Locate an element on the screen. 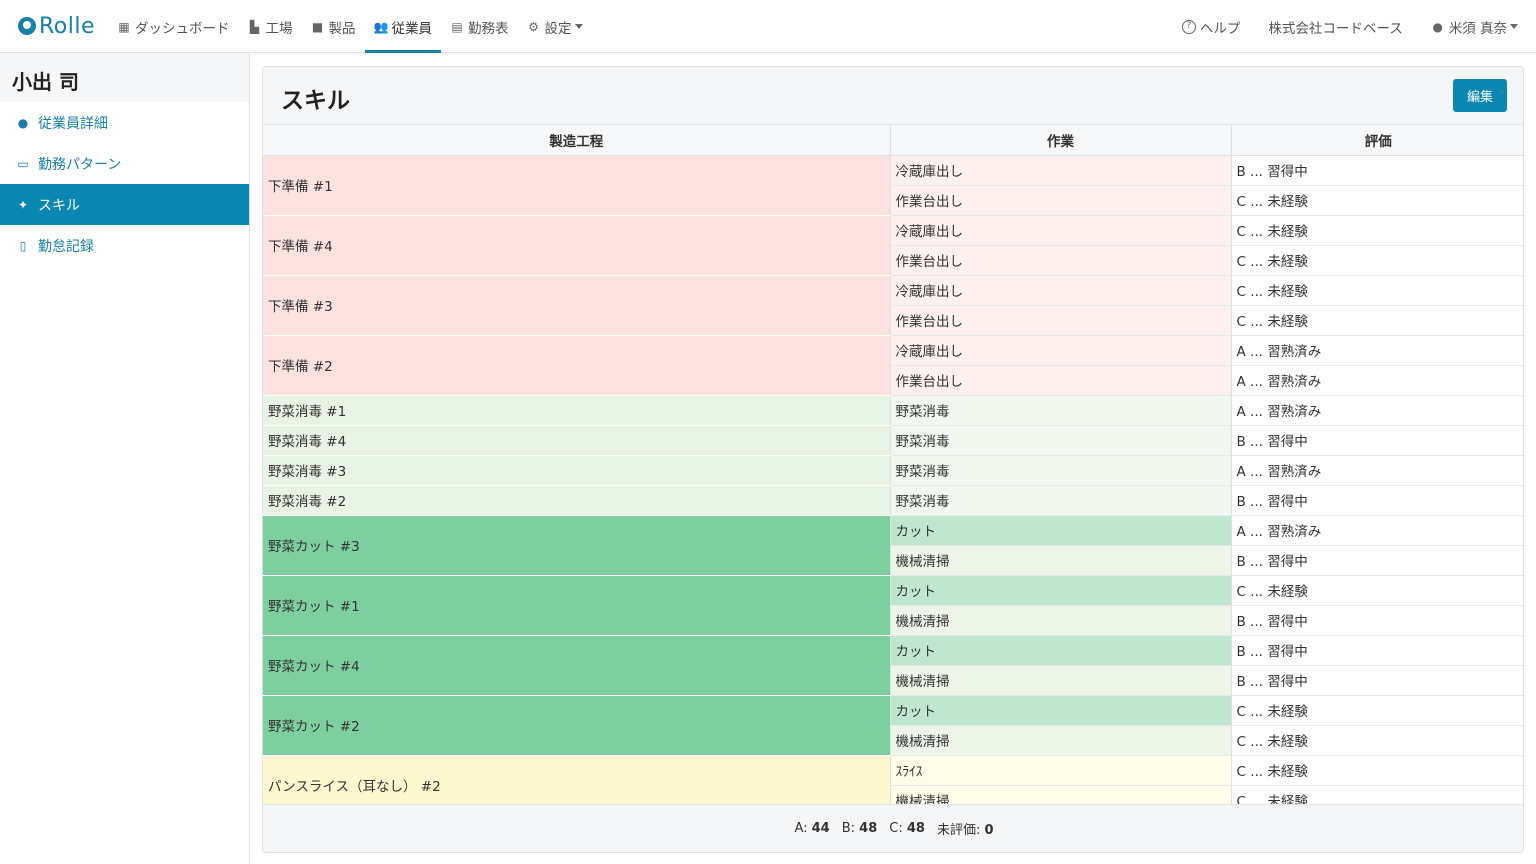 The height and width of the screenshot is (864, 1536). main-nav: ▦ ダッシュボード ▙ 工場 ■ 製品 👥 従業員 ▤ 勤務表 ⚙ 設定 is located at coordinates (350, 26).